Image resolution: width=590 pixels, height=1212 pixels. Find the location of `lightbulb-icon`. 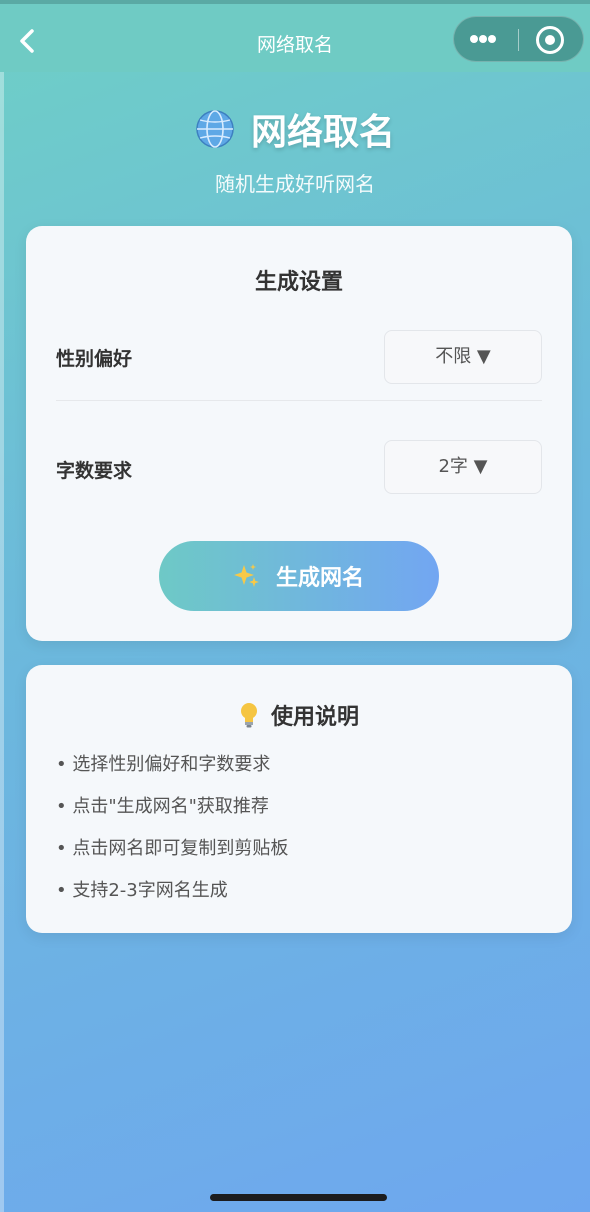

lightbulb-icon is located at coordinates (248, 715).